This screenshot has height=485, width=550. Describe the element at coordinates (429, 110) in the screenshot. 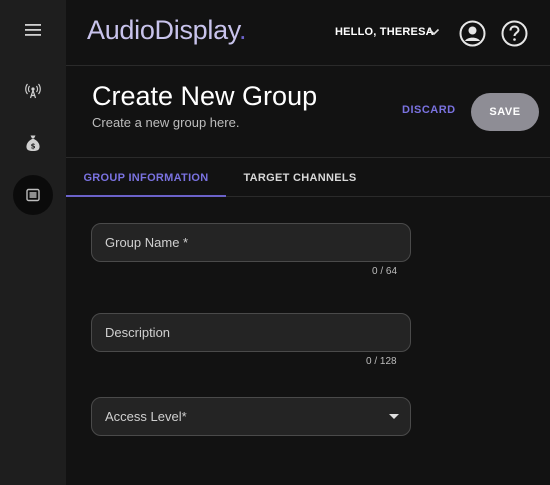

I see `discard-button: DISCARD` at that location.